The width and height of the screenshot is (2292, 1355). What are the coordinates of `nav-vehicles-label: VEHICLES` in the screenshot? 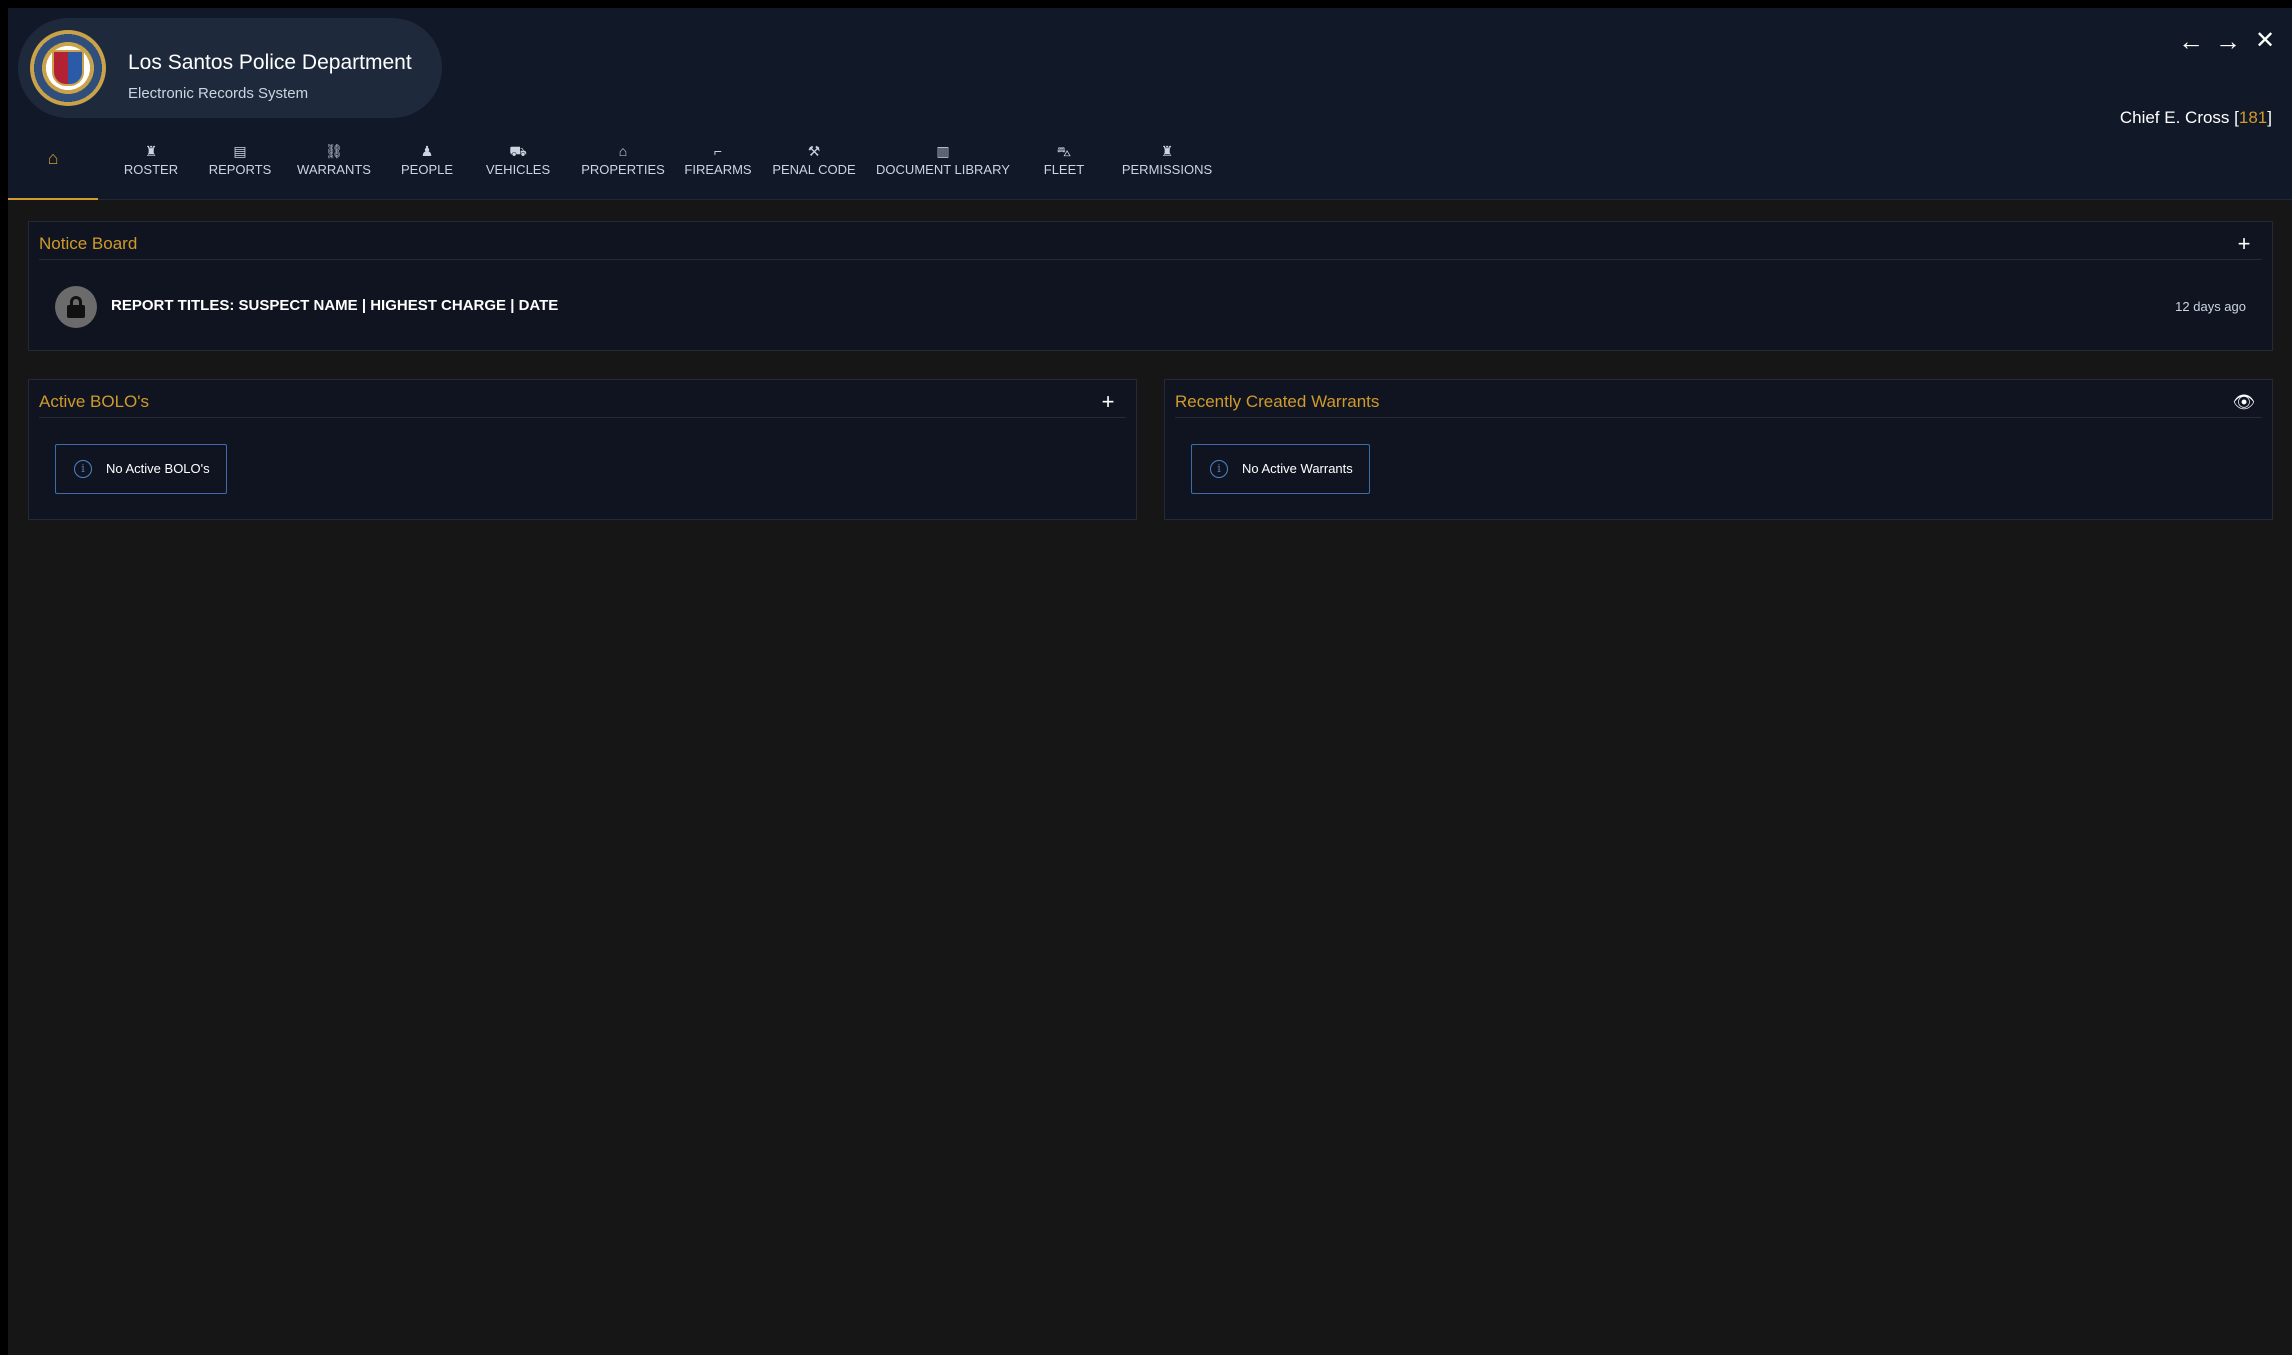 It's located at (518, 169).